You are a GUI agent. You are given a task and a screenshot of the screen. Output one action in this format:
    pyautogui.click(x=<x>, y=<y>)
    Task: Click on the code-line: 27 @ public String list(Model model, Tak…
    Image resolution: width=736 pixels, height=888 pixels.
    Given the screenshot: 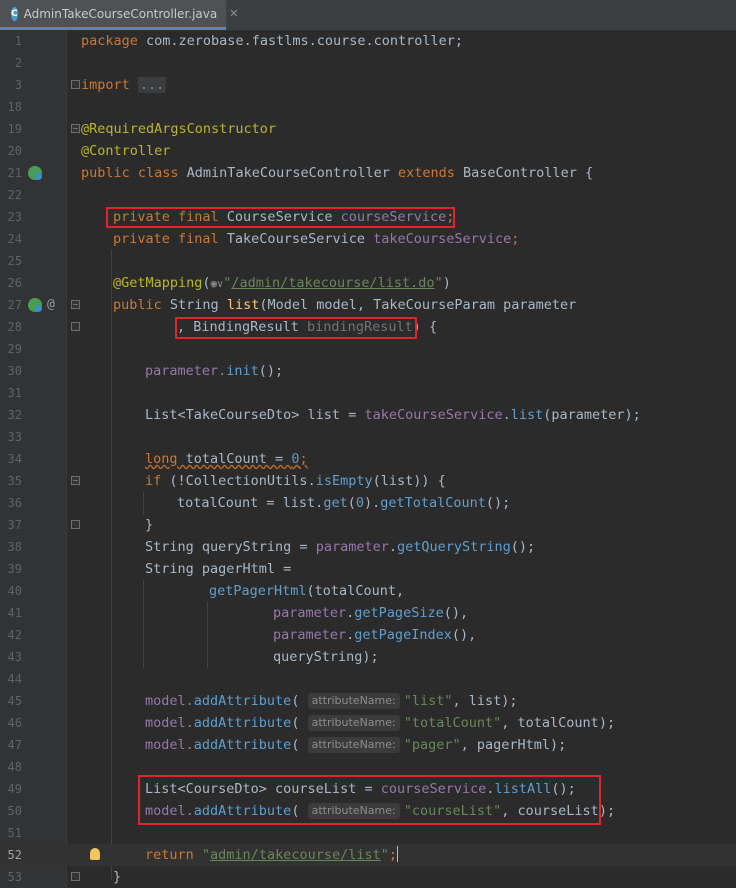 What is the action you would take?
    pyautogui.click(x=368, y=305)
    